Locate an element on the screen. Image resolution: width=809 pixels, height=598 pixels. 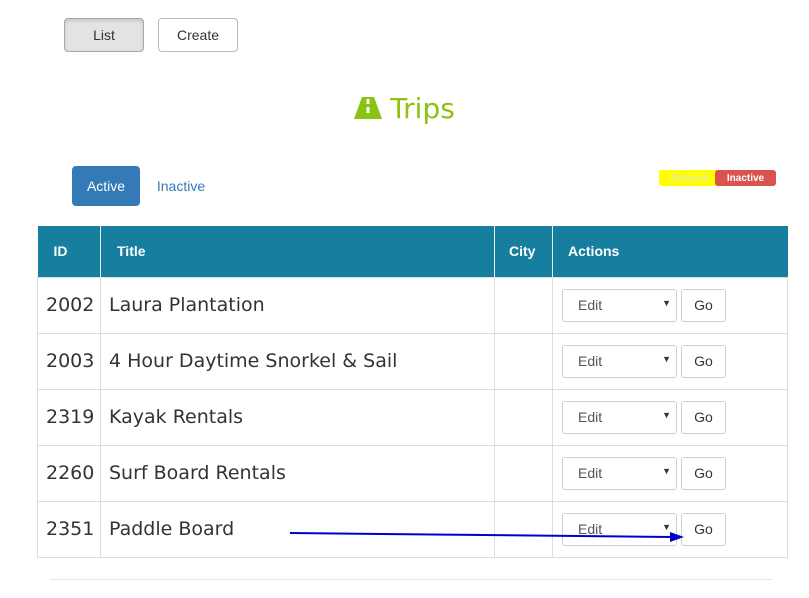
tab-active: Active is located at coordinates (106, 186).